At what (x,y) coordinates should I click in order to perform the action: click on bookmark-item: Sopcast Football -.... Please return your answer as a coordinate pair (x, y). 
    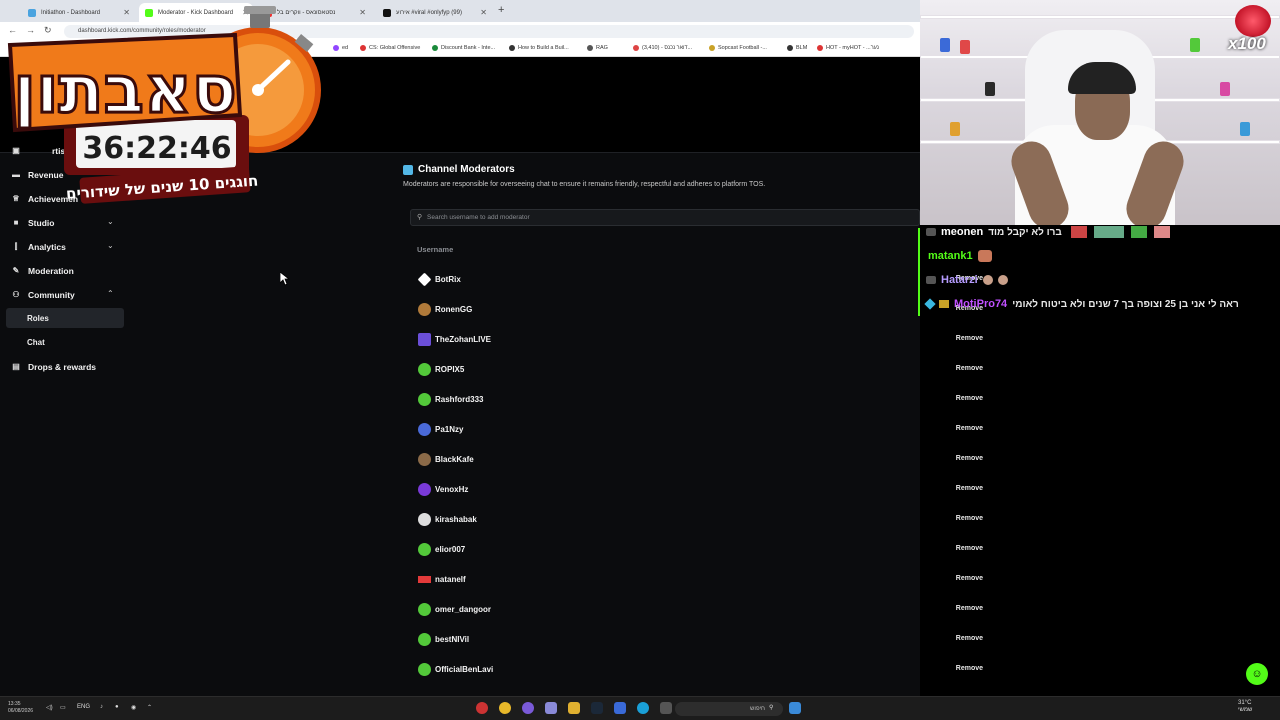
    Looking at the image, I should click on (738, 48).